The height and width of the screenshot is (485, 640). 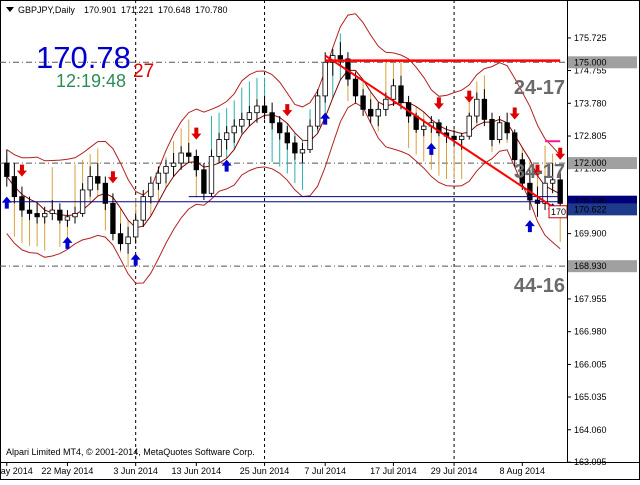 I want to click on price-tick-label: 165.035, so click(x=590, y=397).